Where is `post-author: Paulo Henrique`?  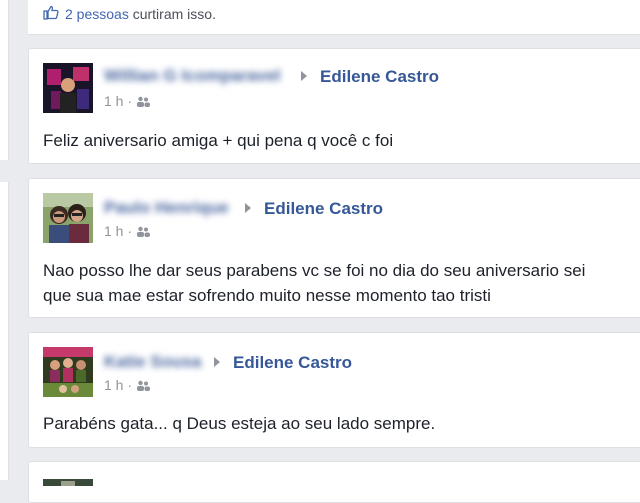 post-author: Paulo Henrique is located at coordinates (166, 208).